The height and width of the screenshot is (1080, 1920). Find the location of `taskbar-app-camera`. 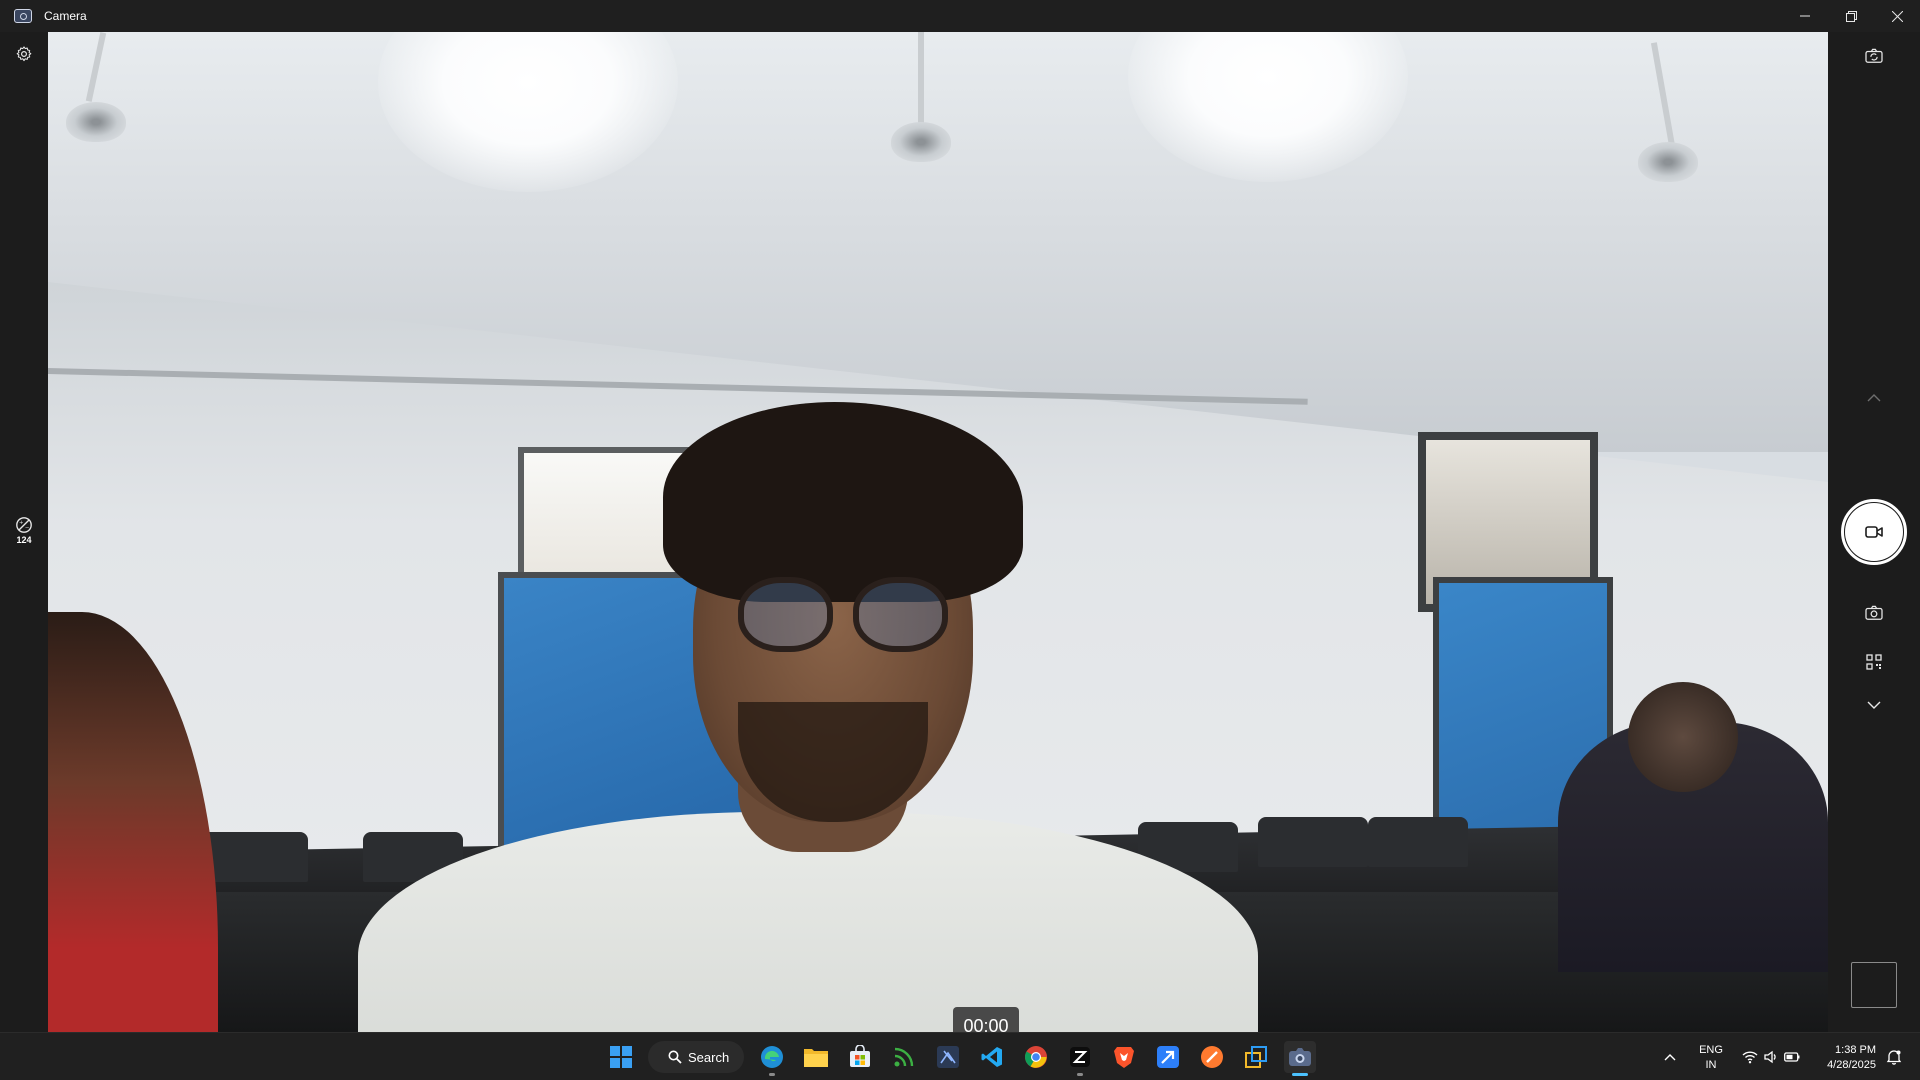

taskbar-app-camera is located at coordinates (1300, 1058).